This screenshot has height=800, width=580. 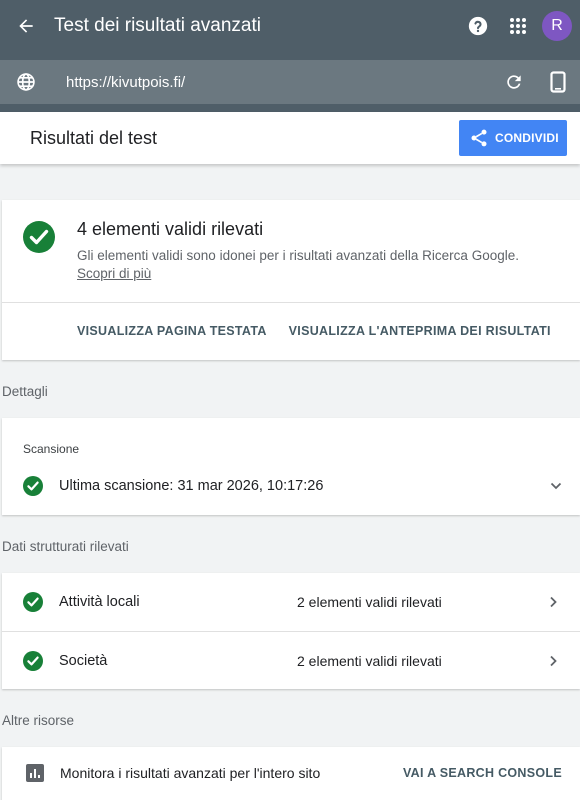 What do you see at coordinates (38, 720) in the screenshot?
I see `other-resources-section-label: Altre risorse` at bounding box center [38, 720].